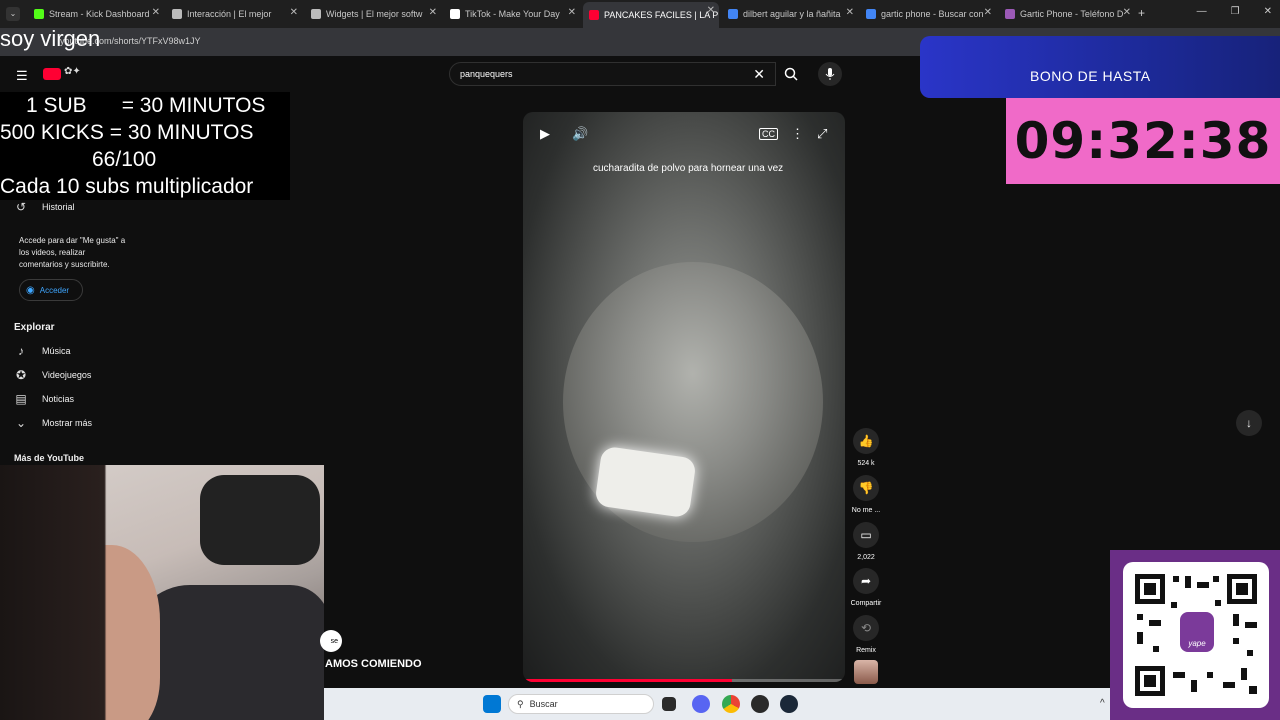 The height and width of the screenshot is (720, 1280). Describe the element at coordinates (1268, 11) in the screenshot. I see `close-window-icon: ✕` at that location.